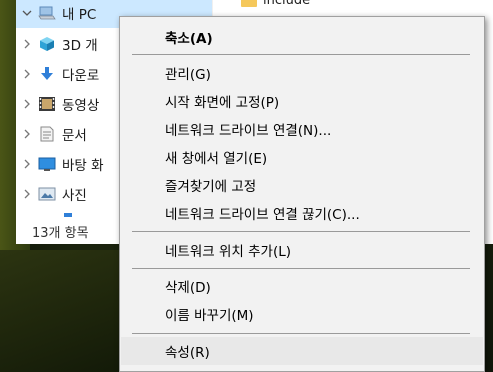 The image size is (493, 372). Describe the element at coordinates (81, 106) in the screenshot. I see `nav-item-label: 동영상` at that location.